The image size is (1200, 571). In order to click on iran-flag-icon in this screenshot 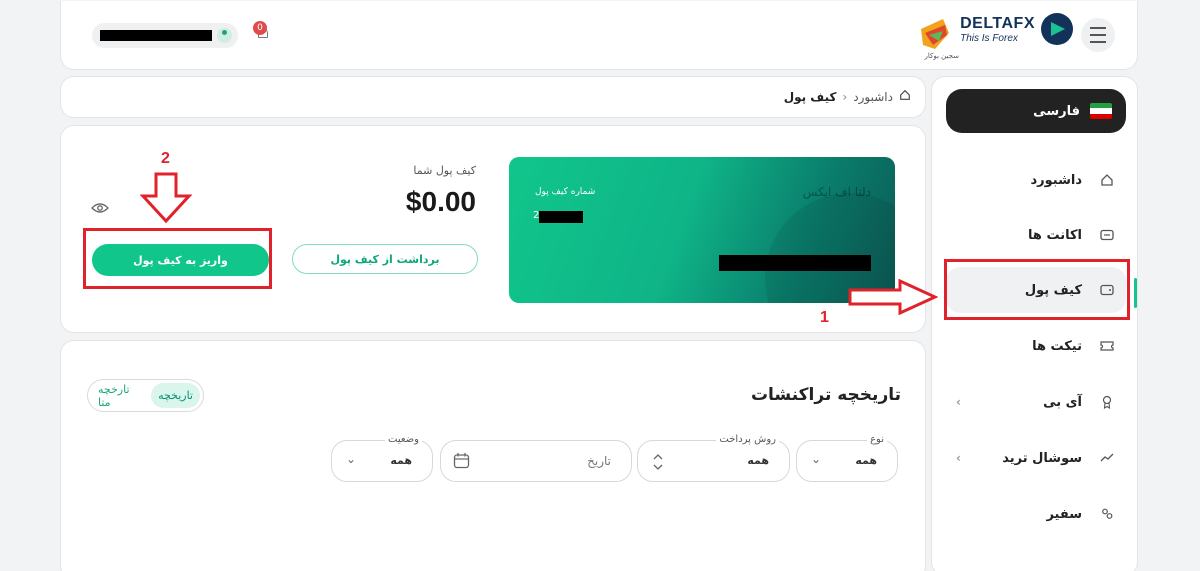, I will do `click(1101, 111)`.